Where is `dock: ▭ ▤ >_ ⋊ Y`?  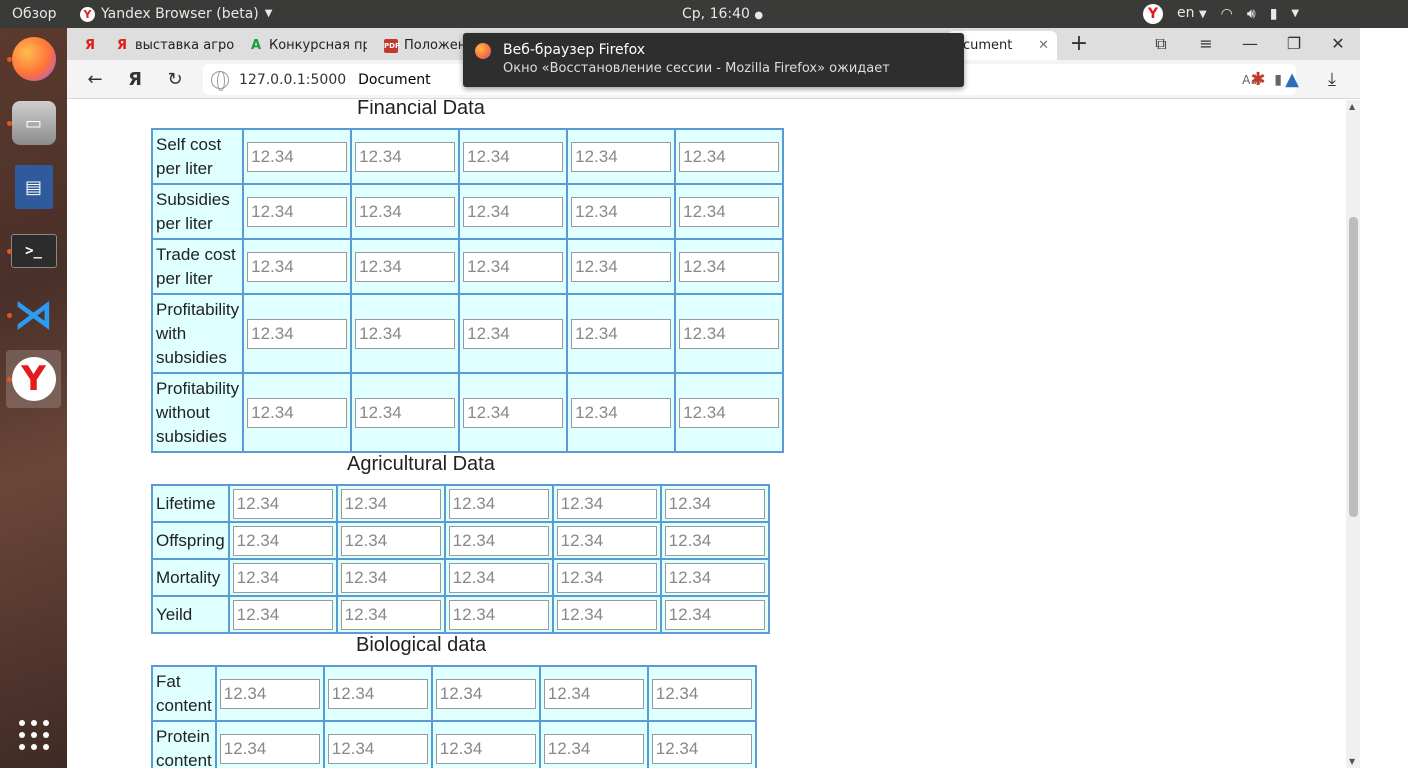
dock: ▭ ▤ >_ ⋊ Y is located at coordinates (33, 398).